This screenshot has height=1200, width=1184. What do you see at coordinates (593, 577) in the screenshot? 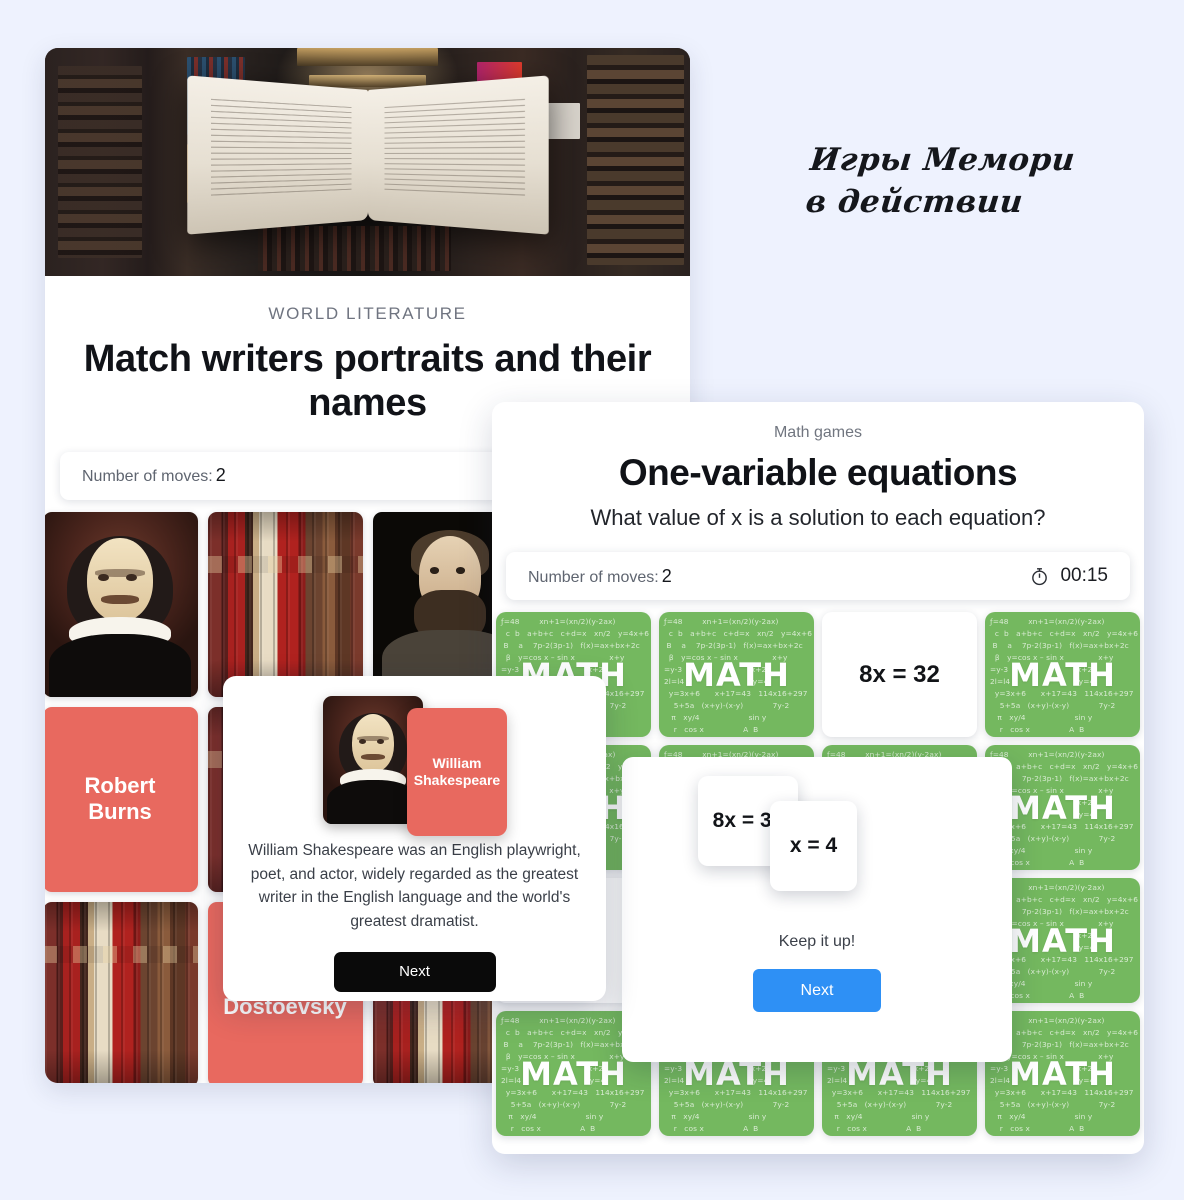
I see `math-moves-text: Number of moves:` at bounding box center [593, 577].